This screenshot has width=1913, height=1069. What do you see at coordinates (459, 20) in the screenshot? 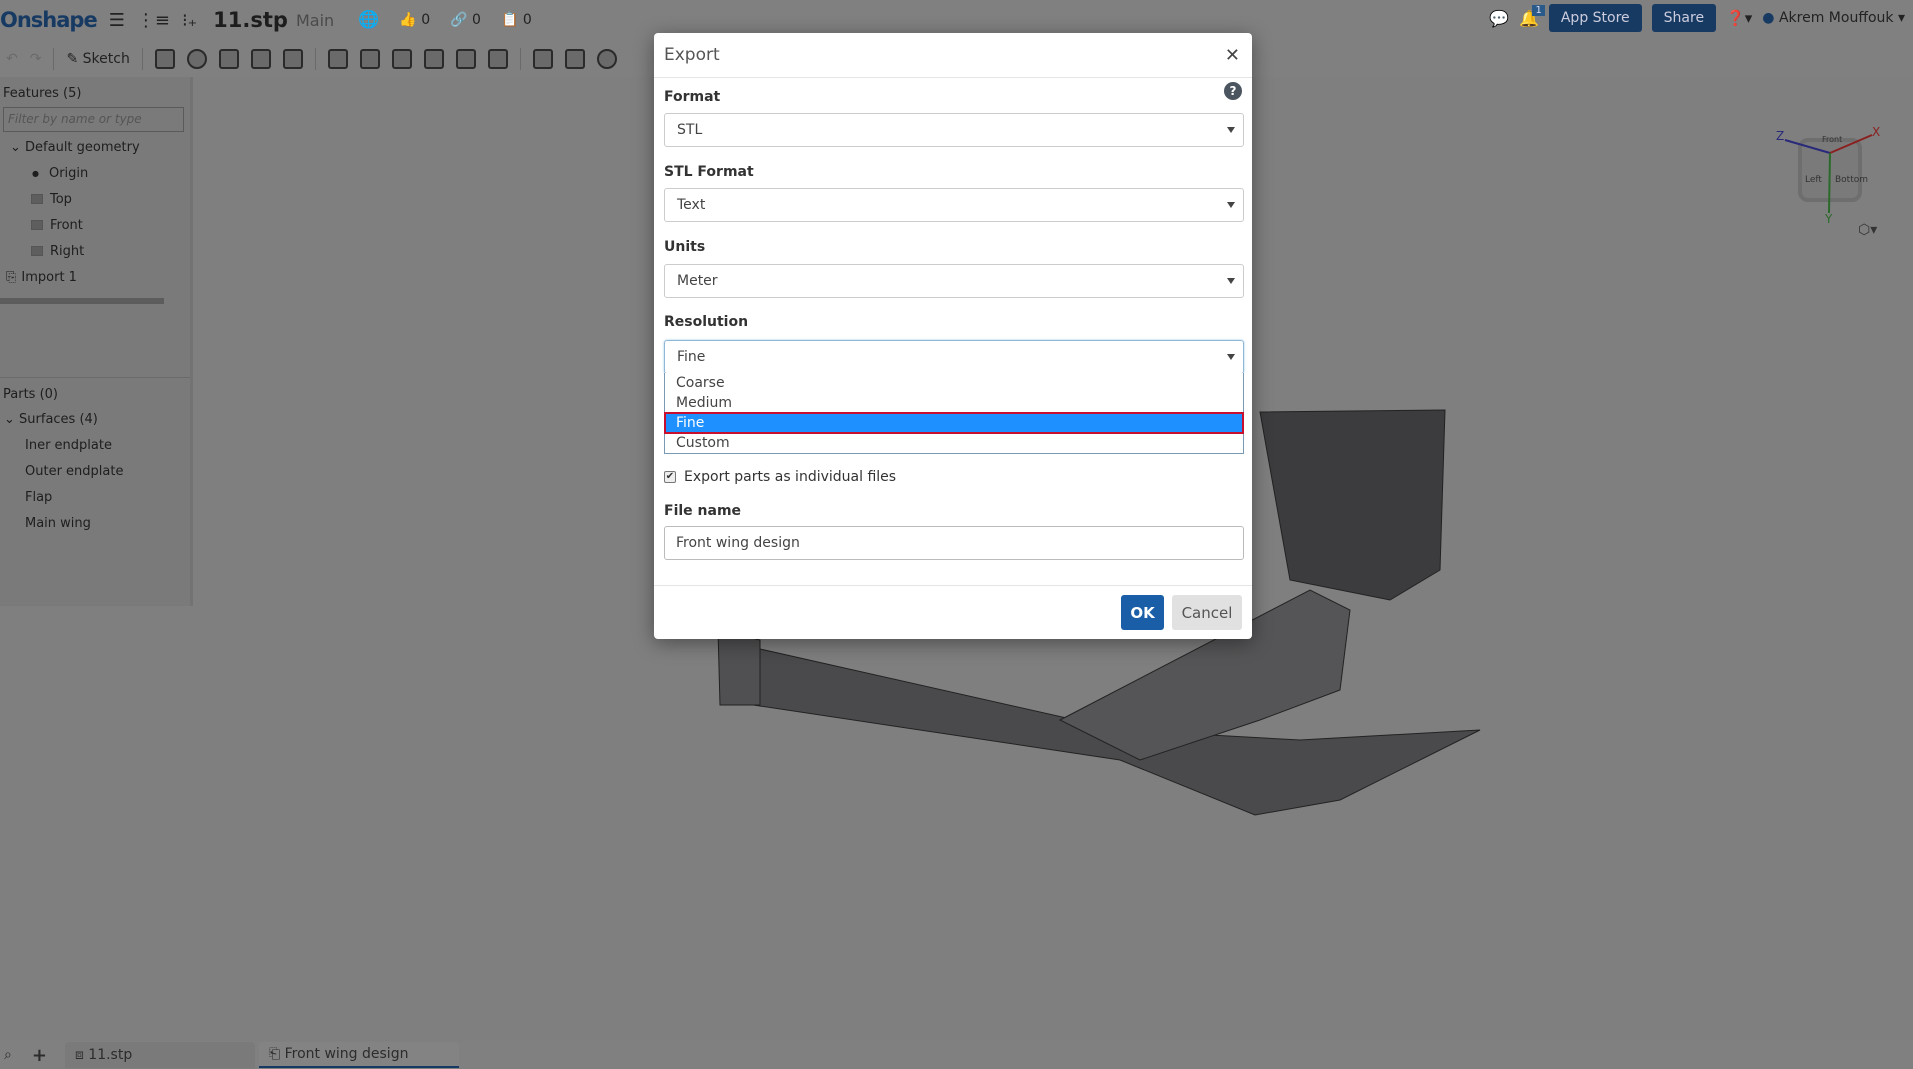
I see `link-icon: 🔗` at bounding box center [459, 20].